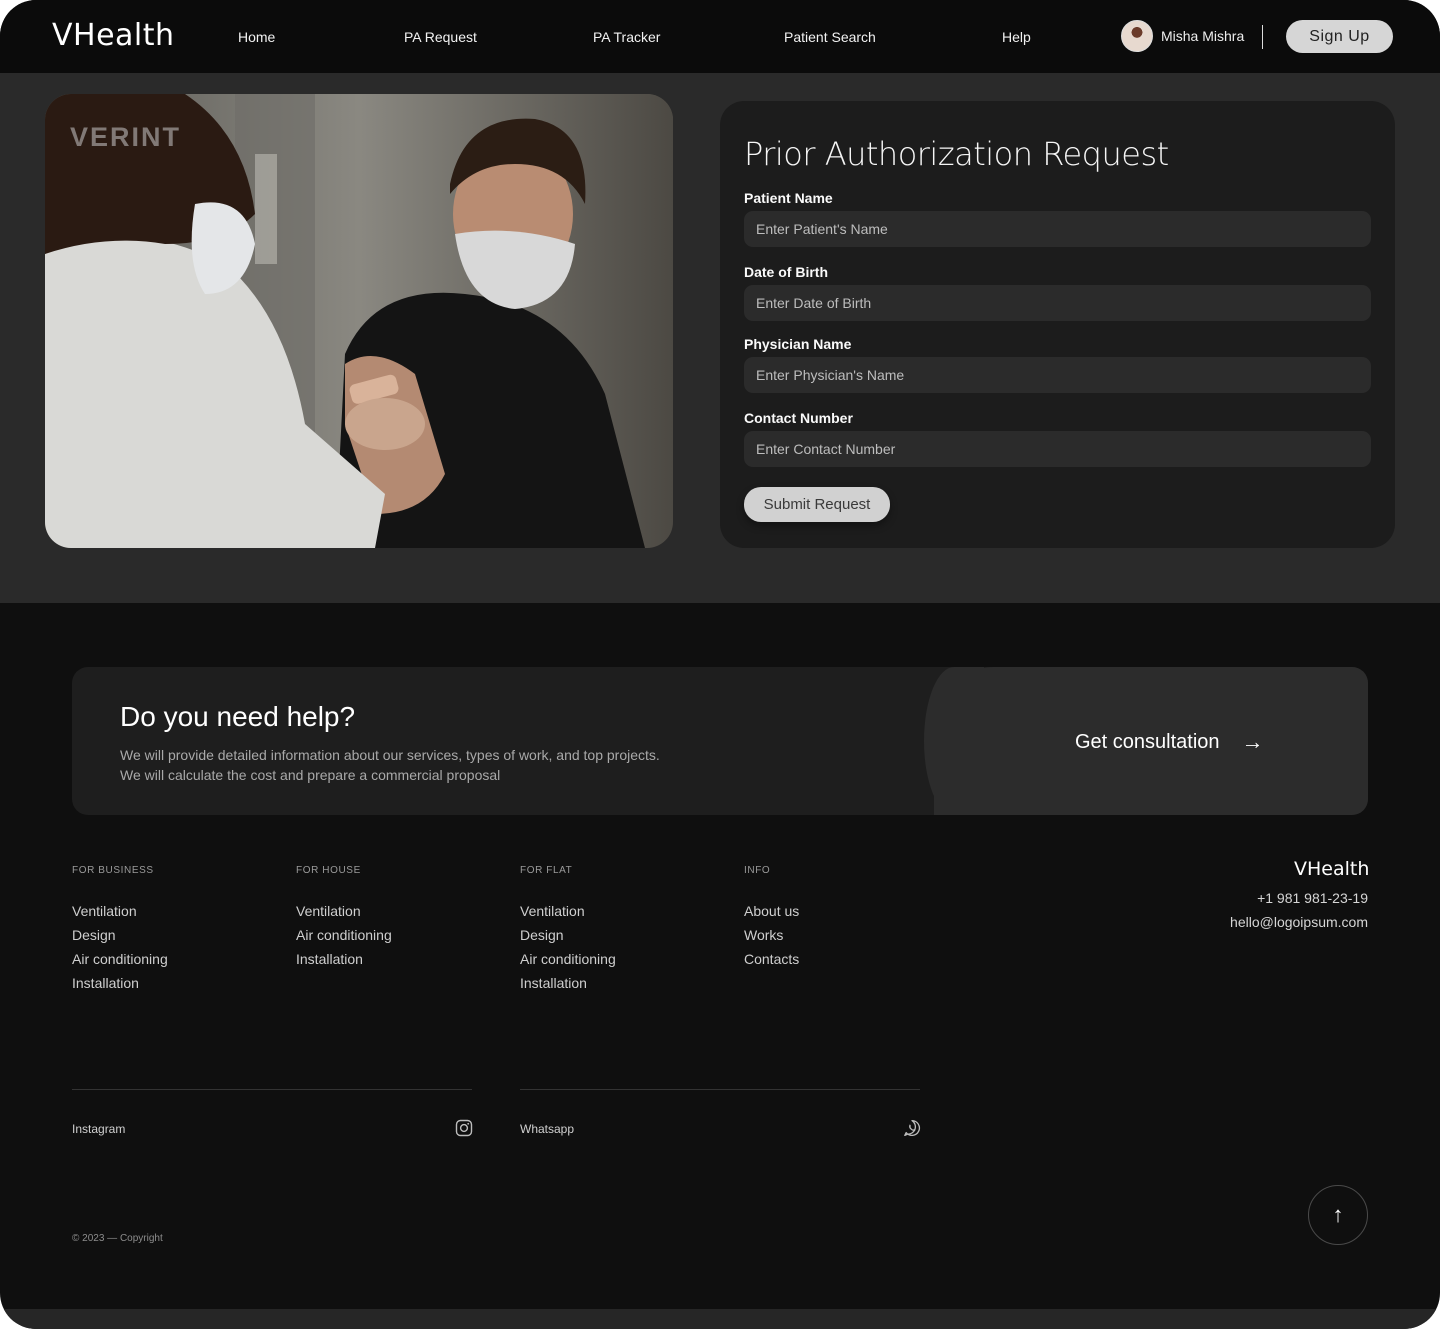 This screenshot has width=1440, height=1329. I want to click on footer-column-title-flat: FOR FLAT, so click(546, 870).